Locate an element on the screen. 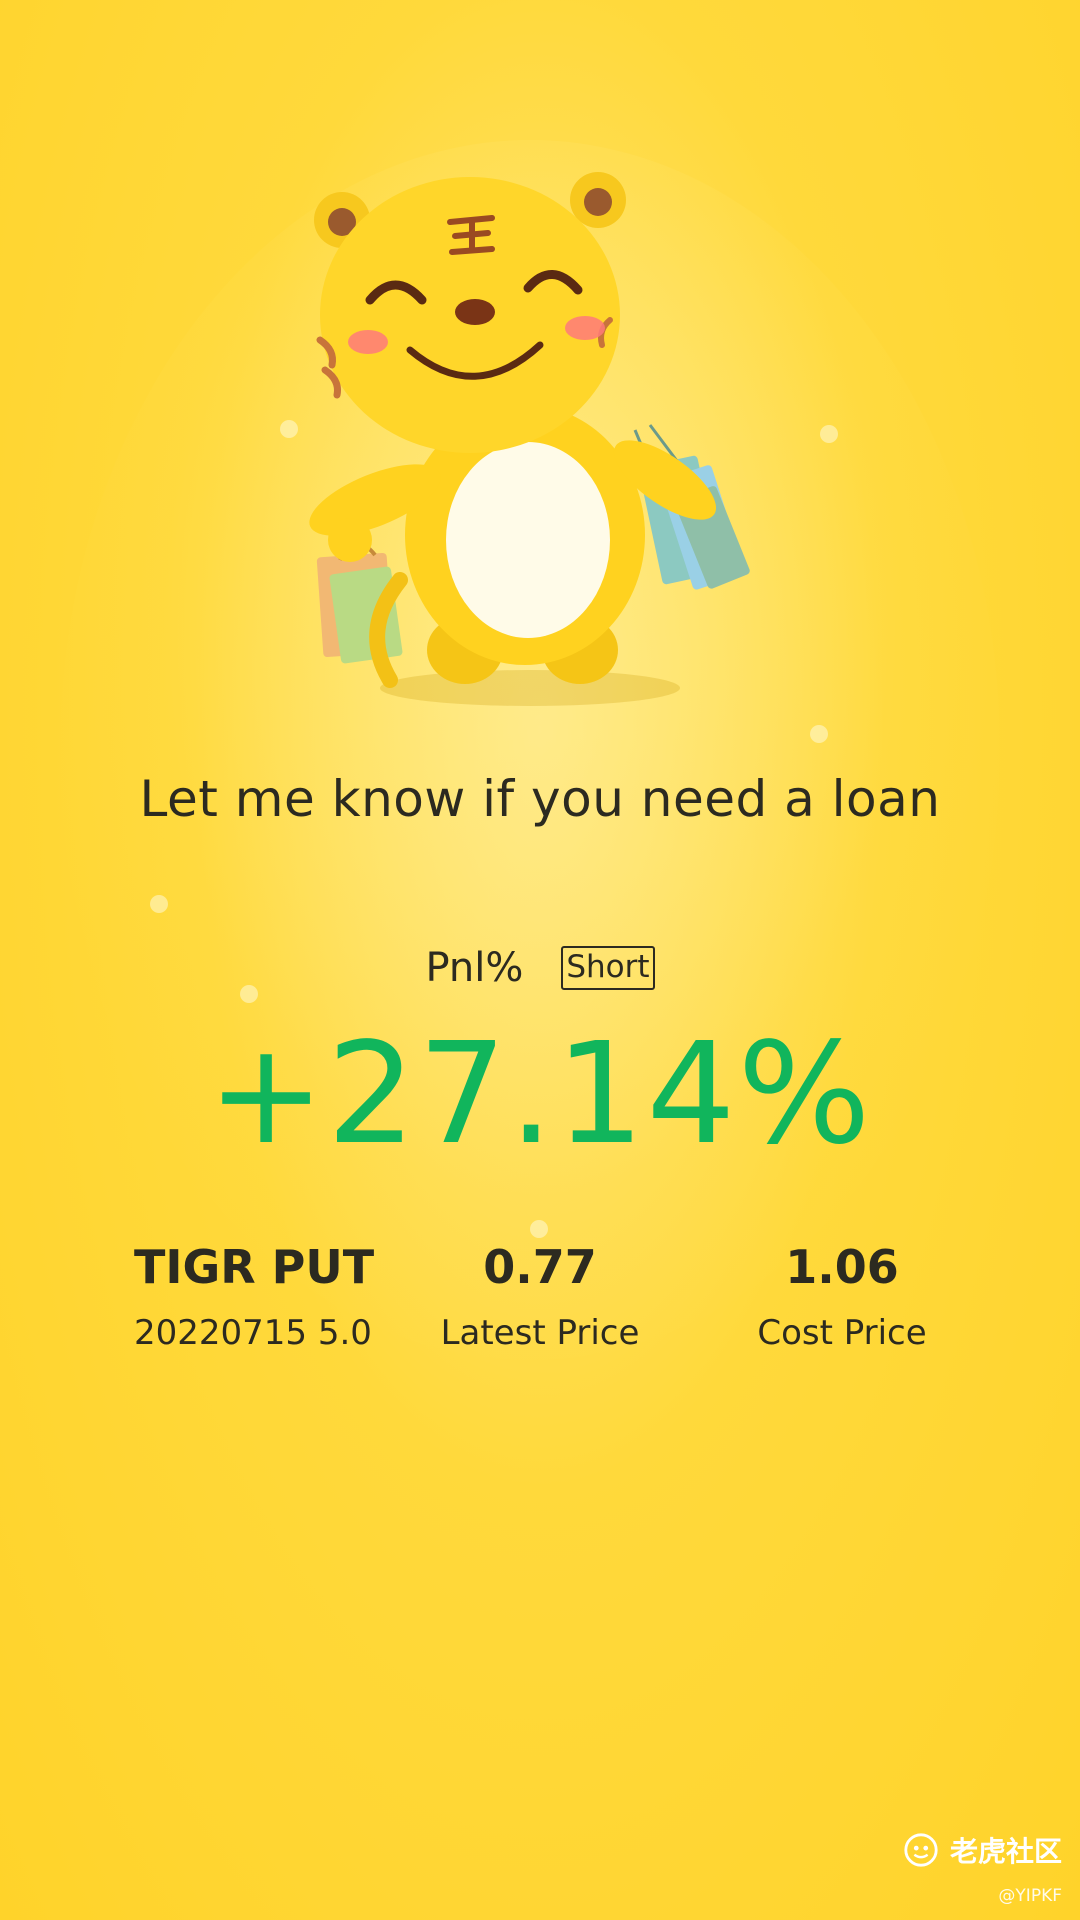  position-type-badge: Short is located at coordinates (608, 968).